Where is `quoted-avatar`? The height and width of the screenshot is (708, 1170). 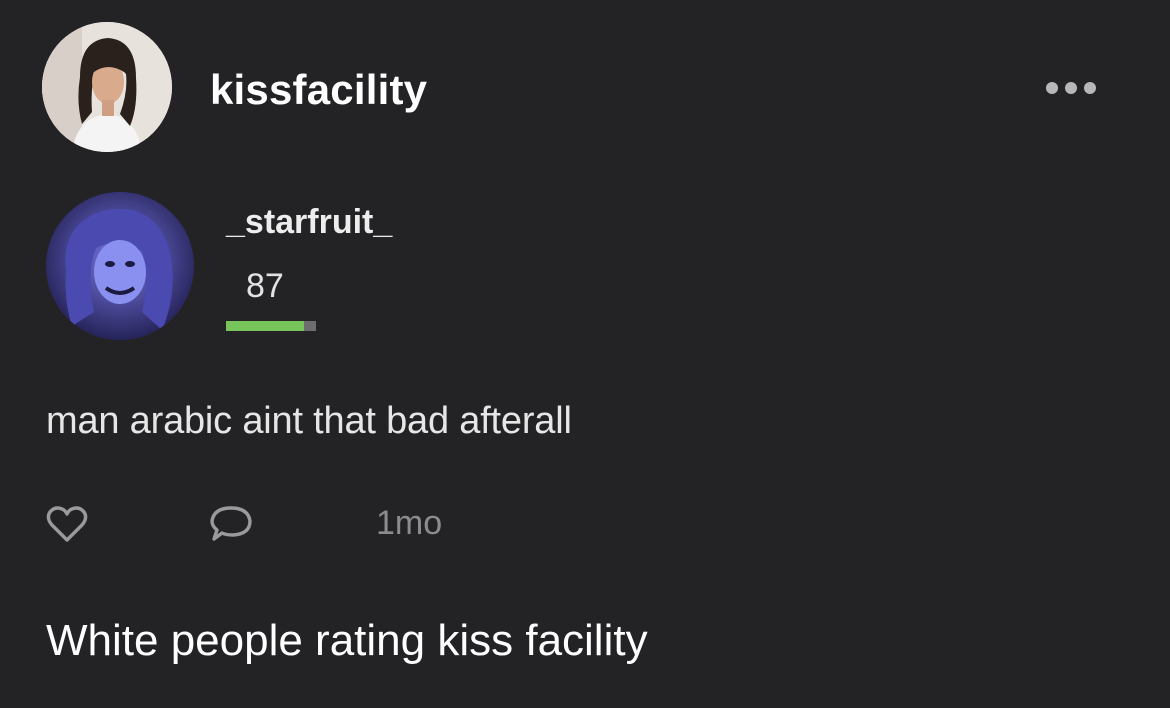 quoted-avatar is located at coordinates (120, 266).